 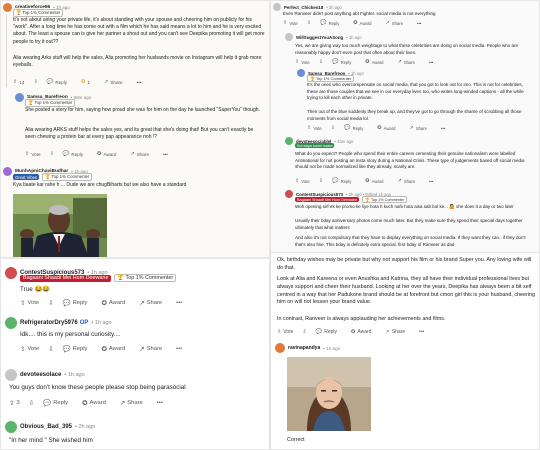 I want to click on username: Perfect_Chicken18, so click(x=303, y=7).